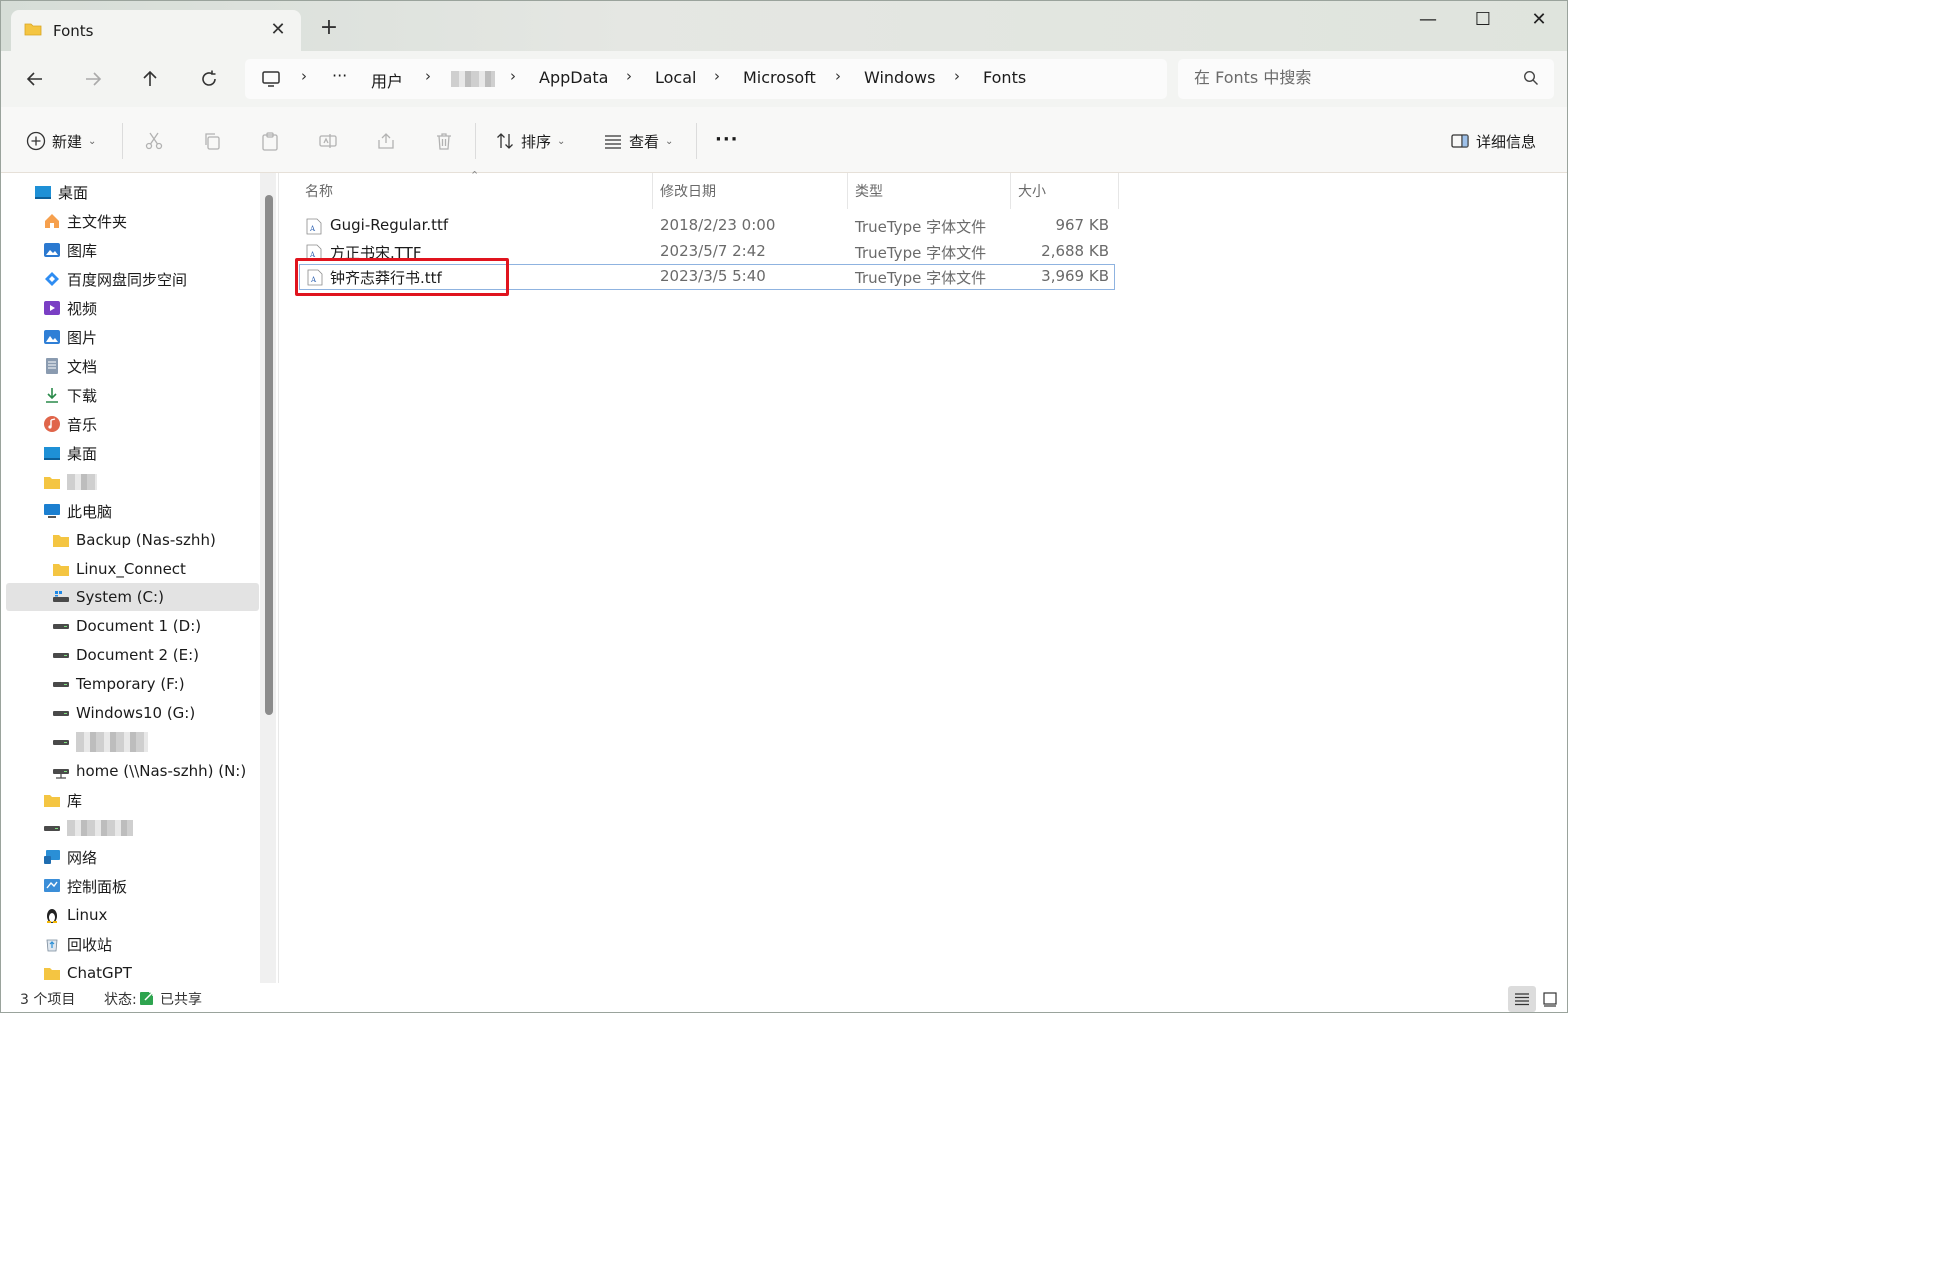  I want to click on sidebar-item-home-nas-n: home (\\Nas-szhh) (N:), so click(149, 771).